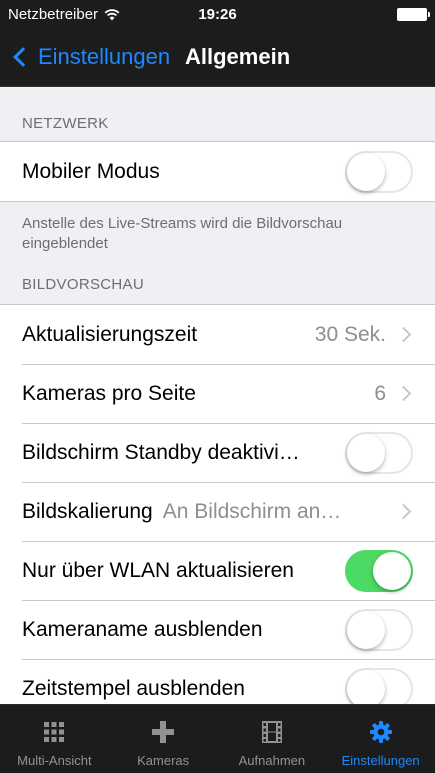 This screenshot has height=773, width=435. I want to click on row-label: Kameraname ausblenden, so click(142, 629).